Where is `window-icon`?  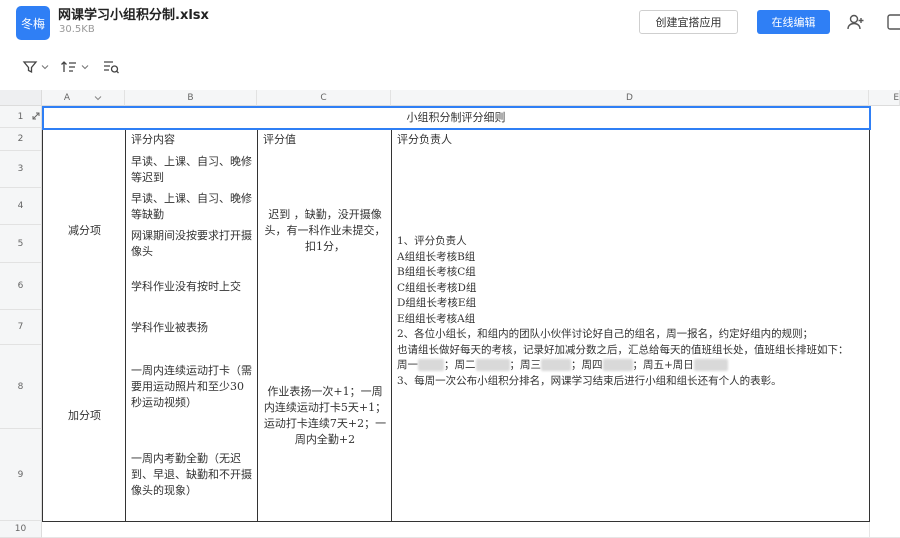 window-icon is located at coordinates (893, 22).